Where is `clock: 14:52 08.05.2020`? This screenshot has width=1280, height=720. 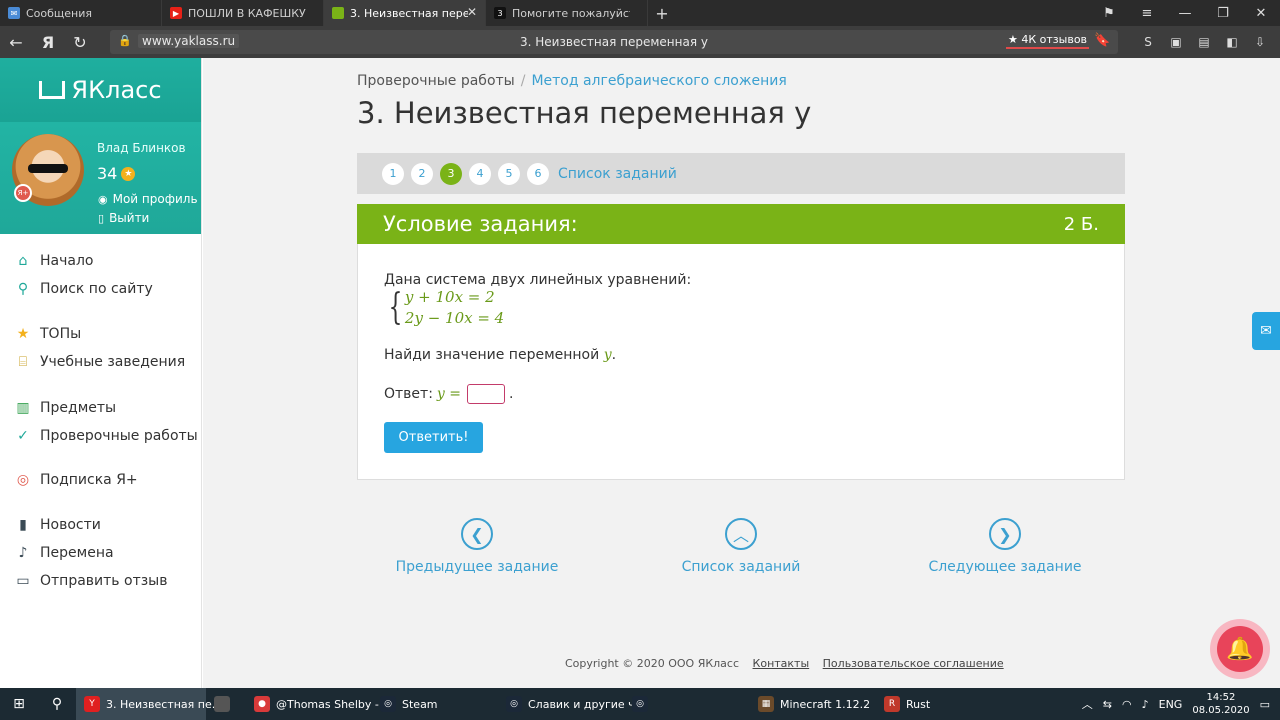
clock: 14:52 08.05.2020 is located at coordinates (1220, 704).